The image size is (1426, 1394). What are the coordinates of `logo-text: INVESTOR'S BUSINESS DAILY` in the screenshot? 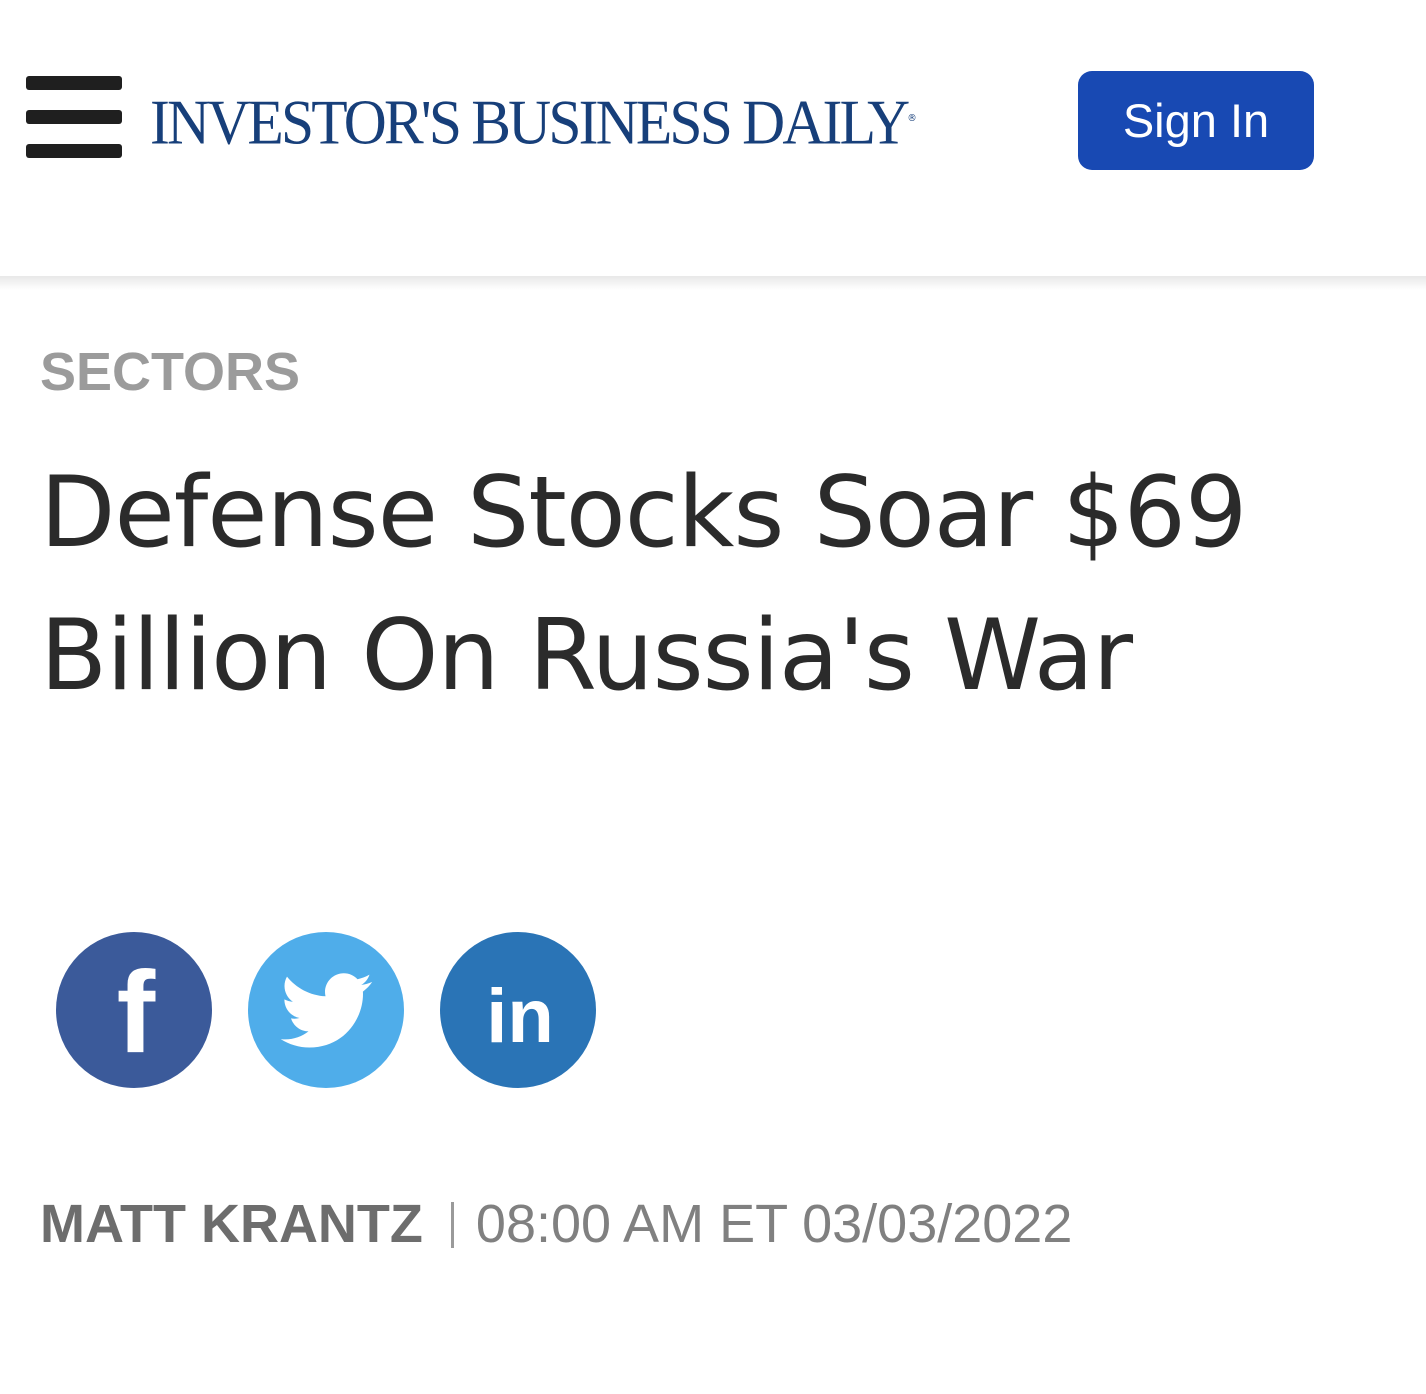 It's located at (530, 122).